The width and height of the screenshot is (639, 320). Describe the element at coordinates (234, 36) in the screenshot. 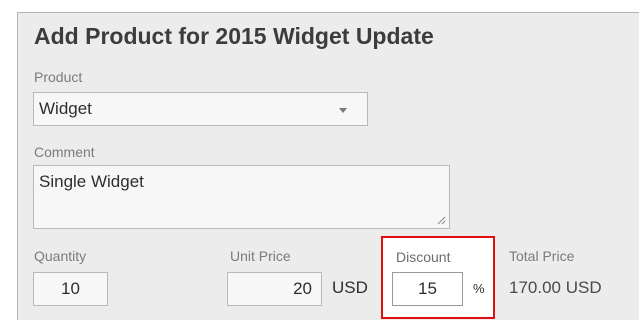

I see `page-title: Add Product for 2015 Widget Update` at that location.